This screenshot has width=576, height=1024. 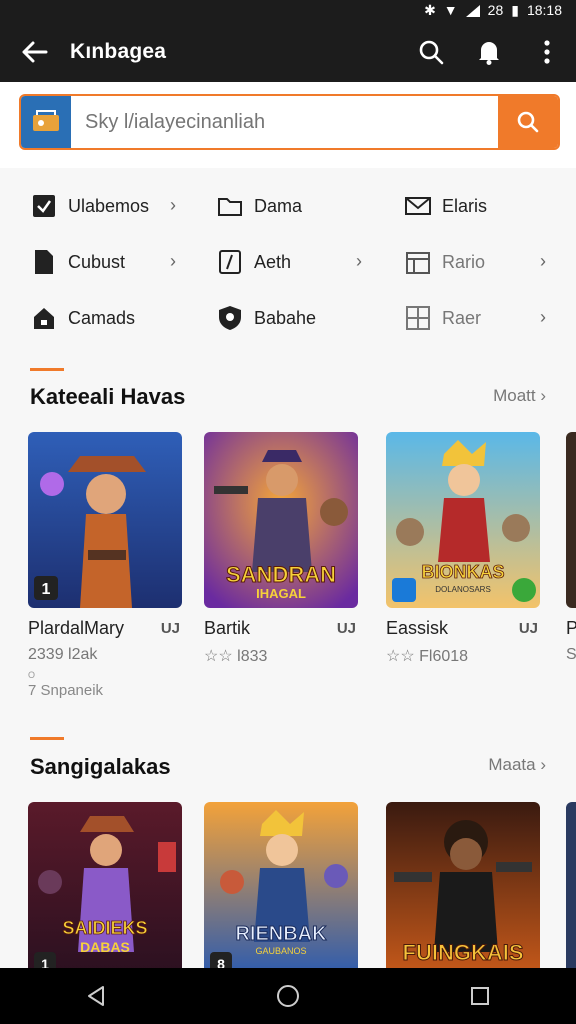 I want to click on art-title: SAIDIEKS, so click(x=104, y=928).